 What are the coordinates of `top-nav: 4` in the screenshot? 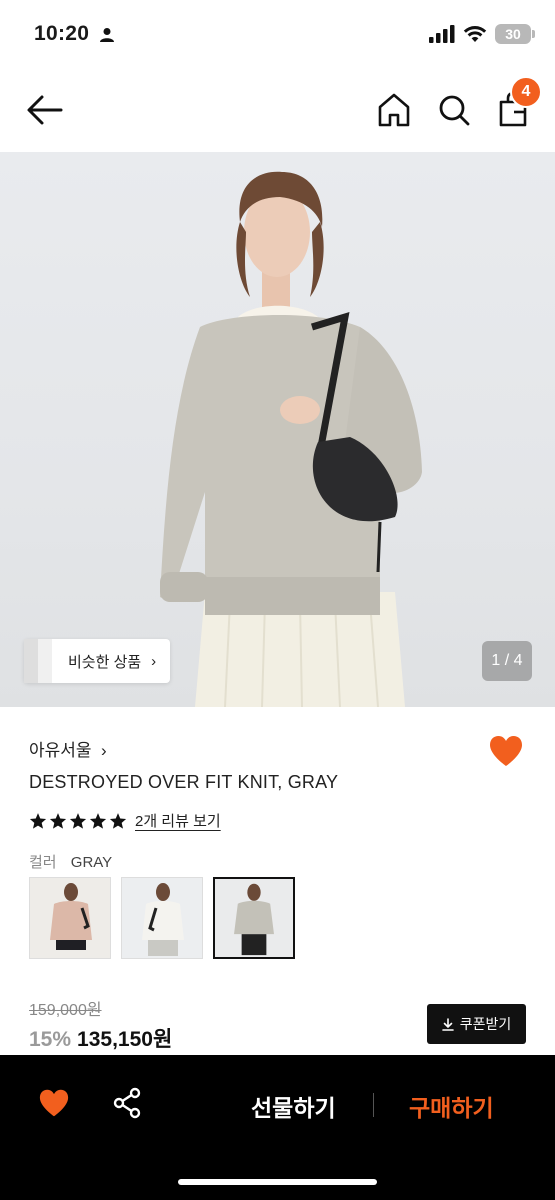 It's located at (277, 111).